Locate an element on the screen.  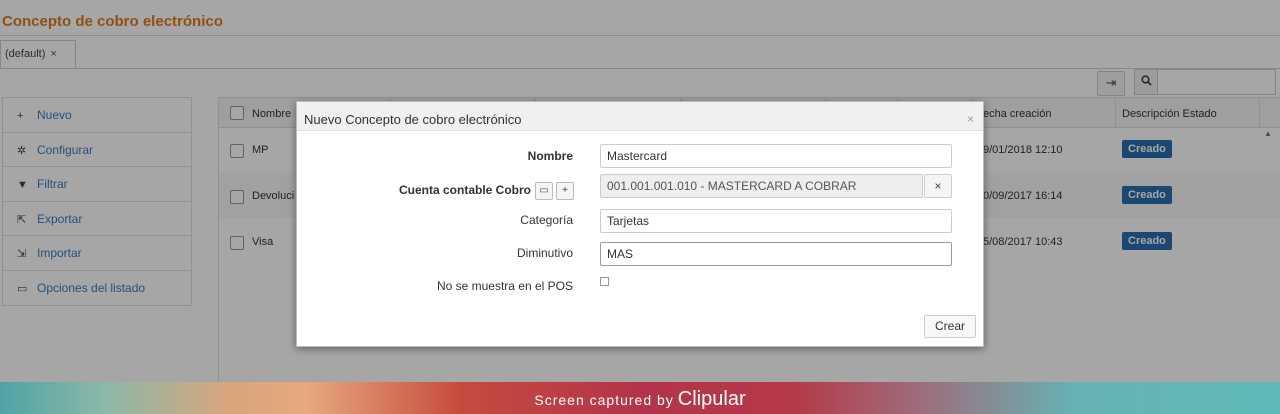
close-icon: × is located at coordinates (970, 119).